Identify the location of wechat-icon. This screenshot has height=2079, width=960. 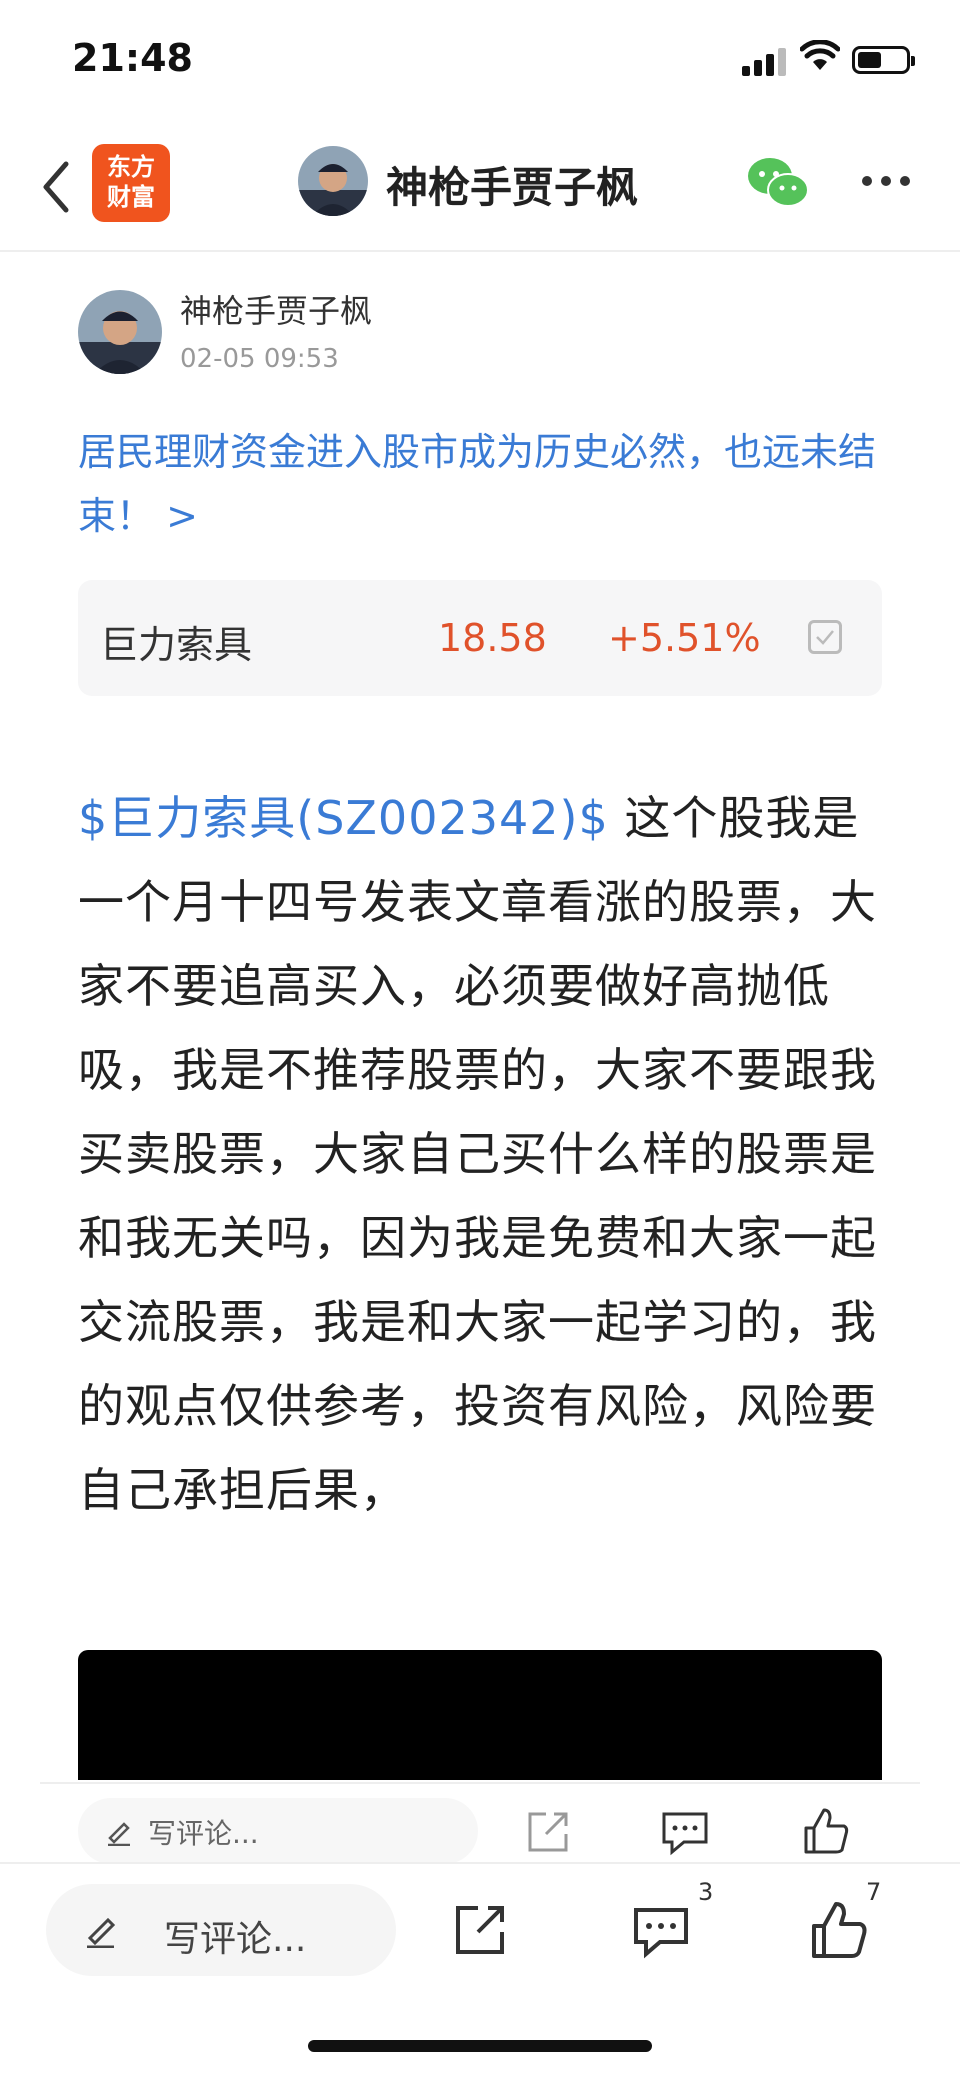
(778, 184).